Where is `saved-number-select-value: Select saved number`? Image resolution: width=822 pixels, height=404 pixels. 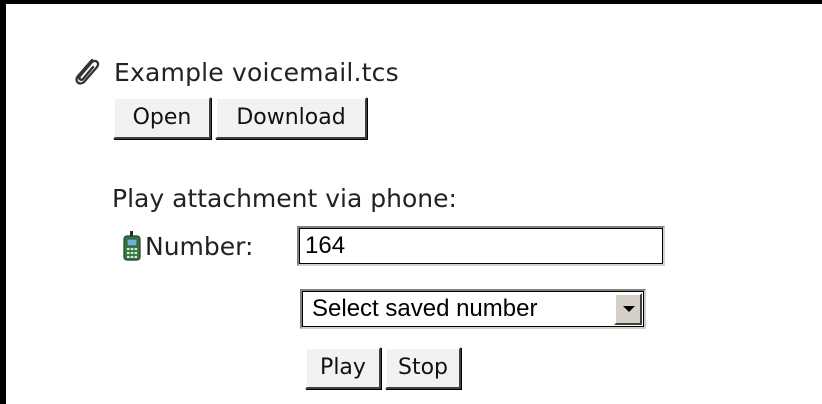
saved-number-select-value: Select saved number is located at coordinates (425, 308).